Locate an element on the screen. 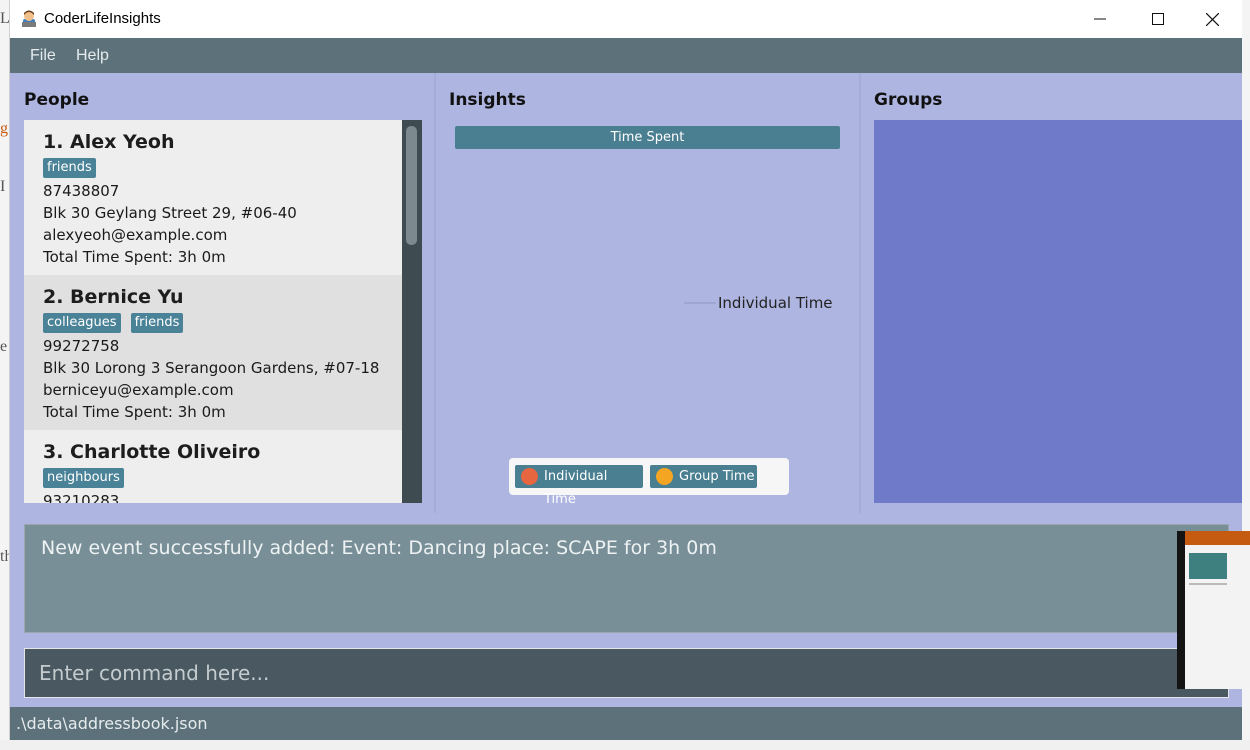  menu-help: Help is located at coordinates (92, 56).